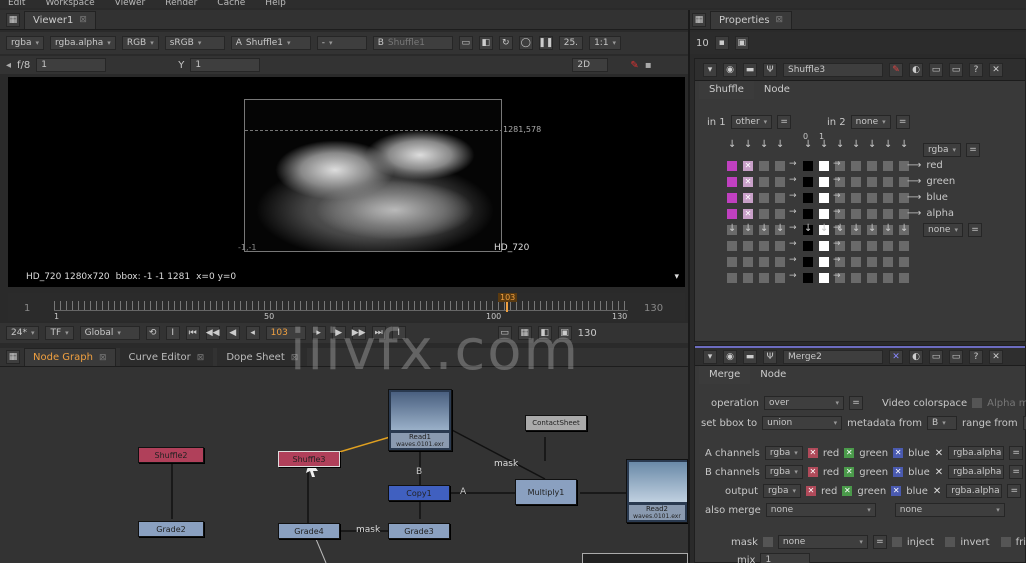 This screenshot has height=563, width=1026. Describe the element at coordinates (262, 357) in the screenshot. I see `tab-dope-sheet: Dope Sheet ⊠` at that location.